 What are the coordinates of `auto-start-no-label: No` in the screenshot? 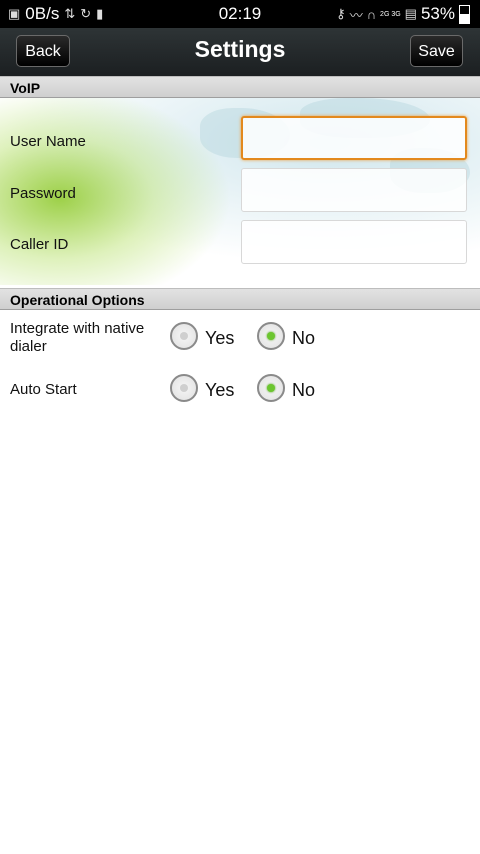 It's located at (303, 390).